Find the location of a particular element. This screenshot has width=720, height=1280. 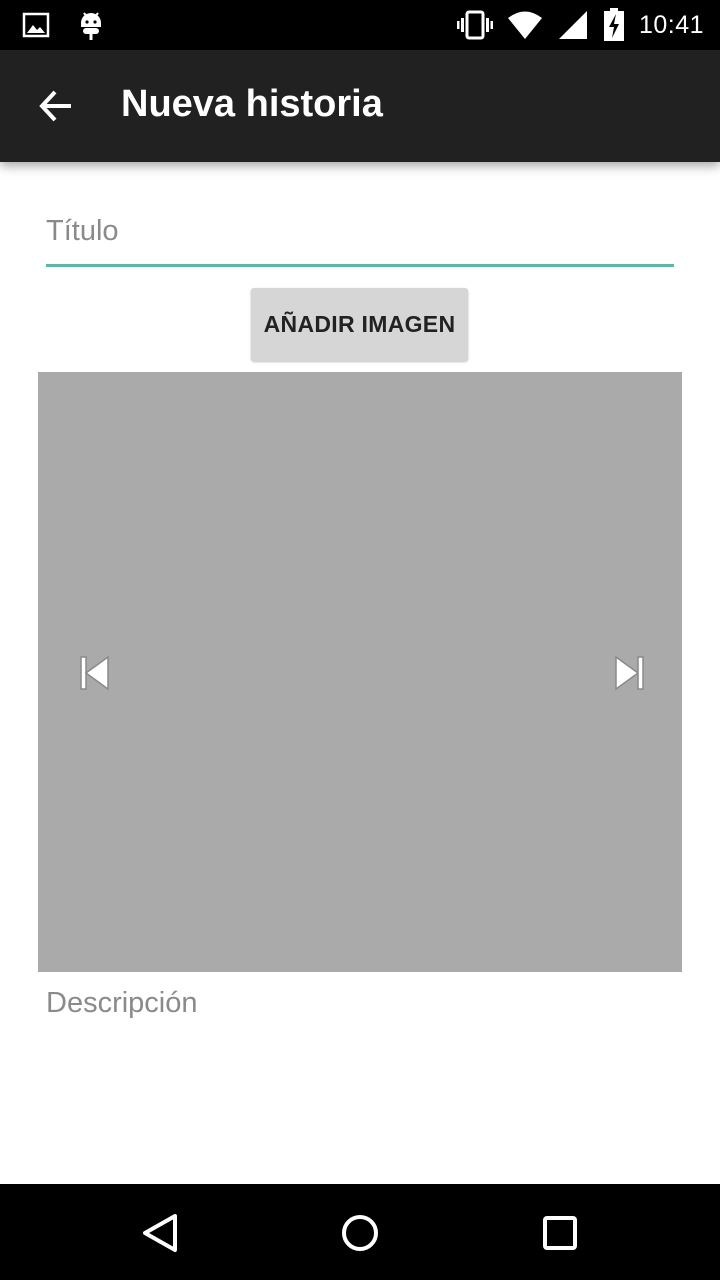

vibrate-icon is located at coordinates (474, 25).